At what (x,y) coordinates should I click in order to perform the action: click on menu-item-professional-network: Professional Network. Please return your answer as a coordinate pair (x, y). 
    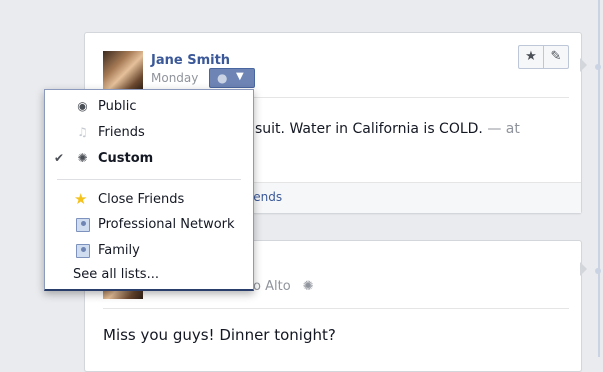
    Looking at the image, I should click on (149, 225).